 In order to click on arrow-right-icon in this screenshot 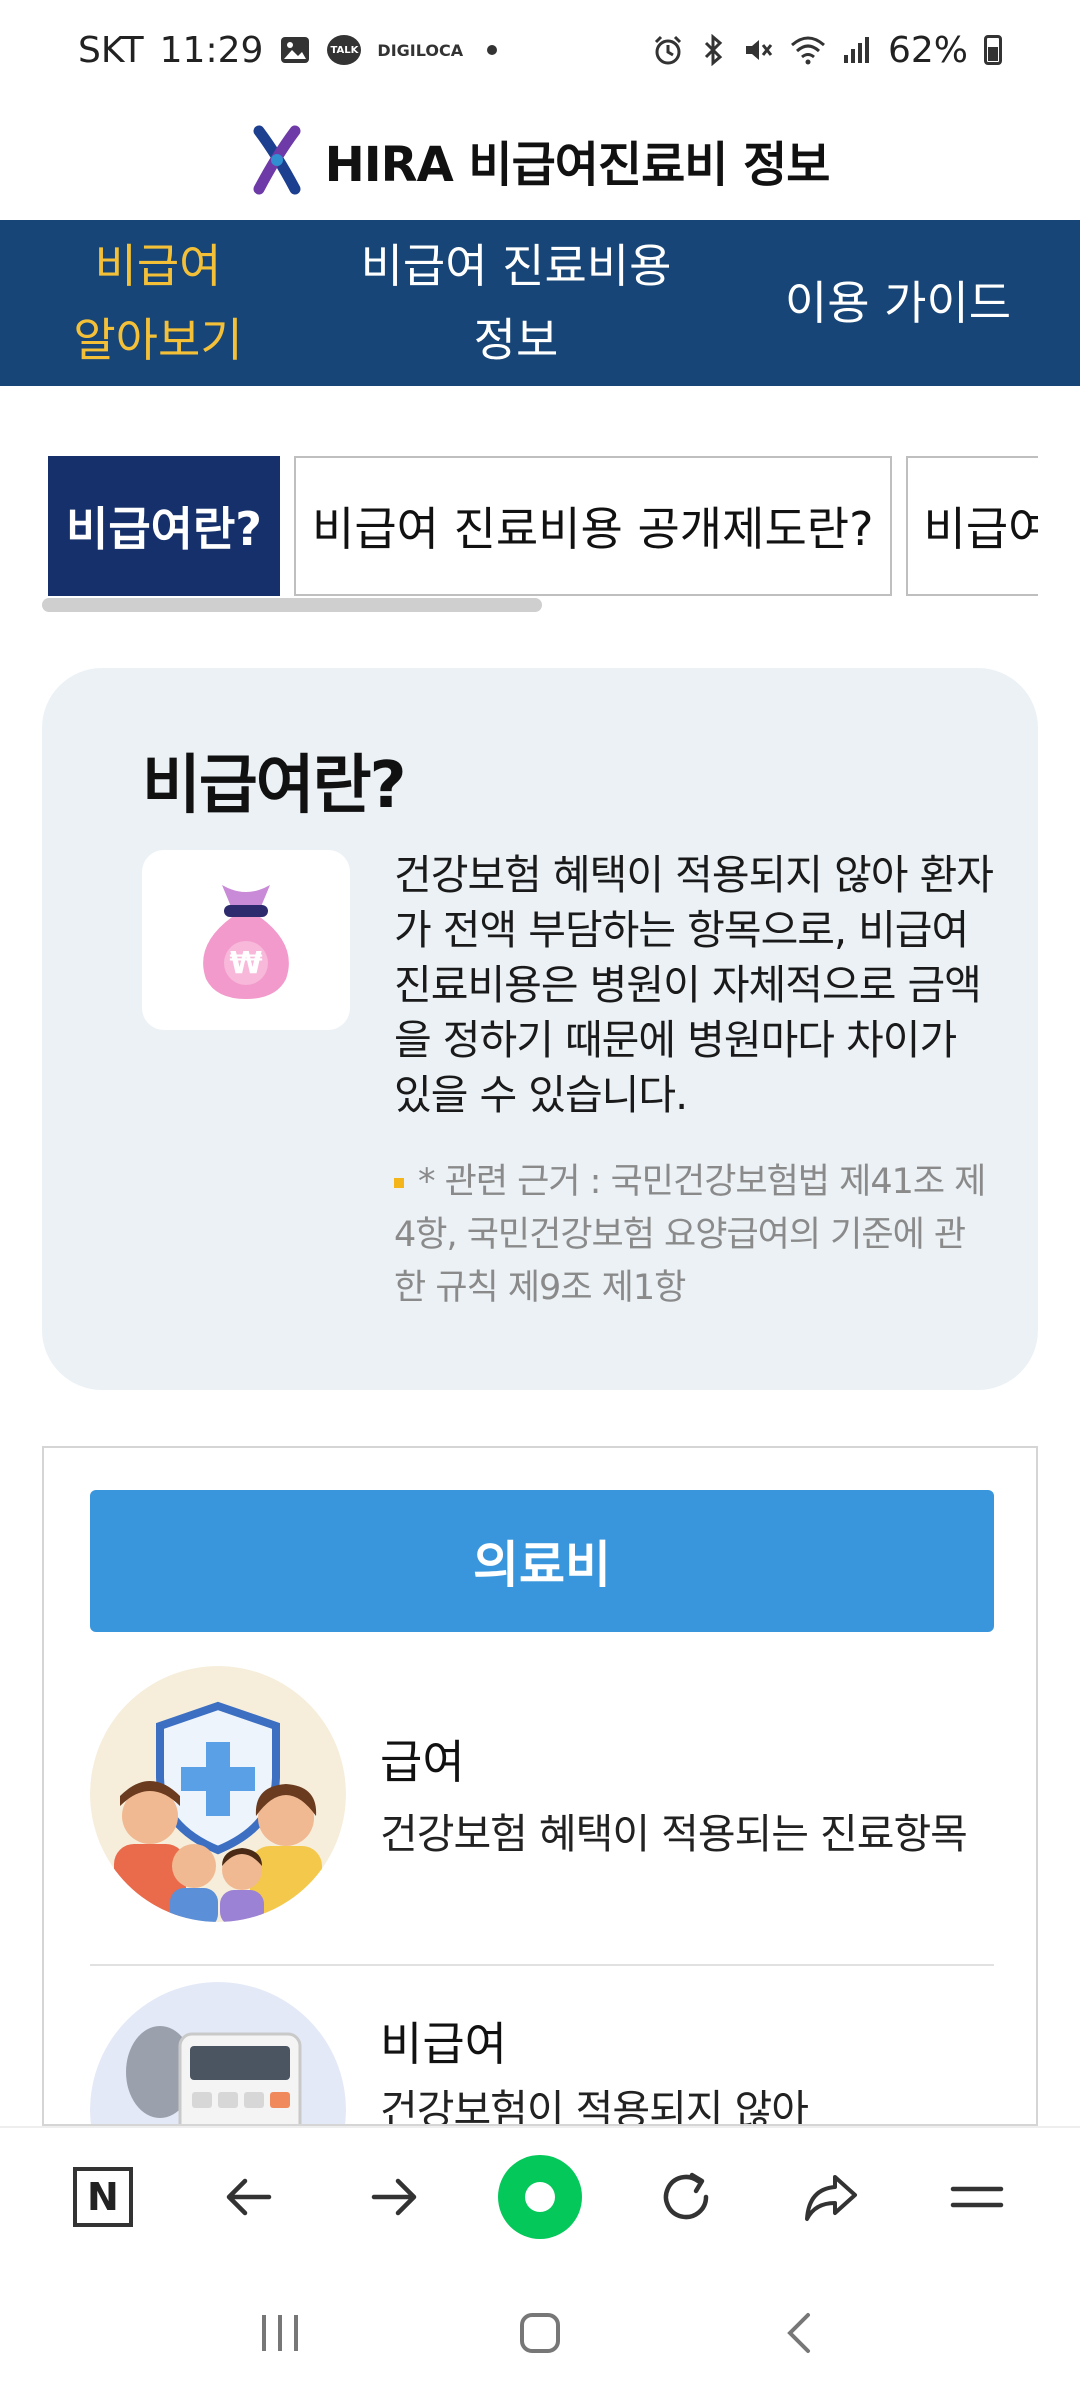, I will do `click(394, 2197)`.